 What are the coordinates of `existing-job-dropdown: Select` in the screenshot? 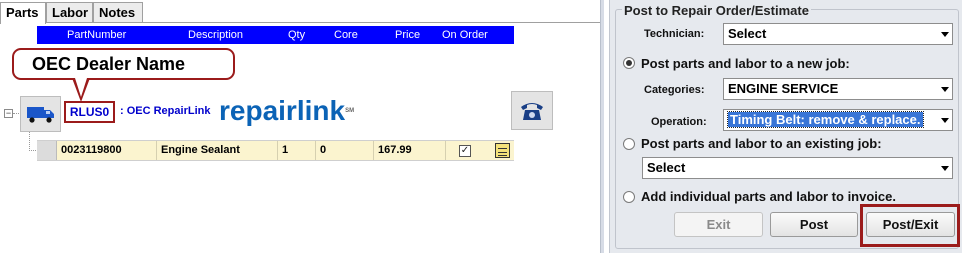 It's located at (797, 168).